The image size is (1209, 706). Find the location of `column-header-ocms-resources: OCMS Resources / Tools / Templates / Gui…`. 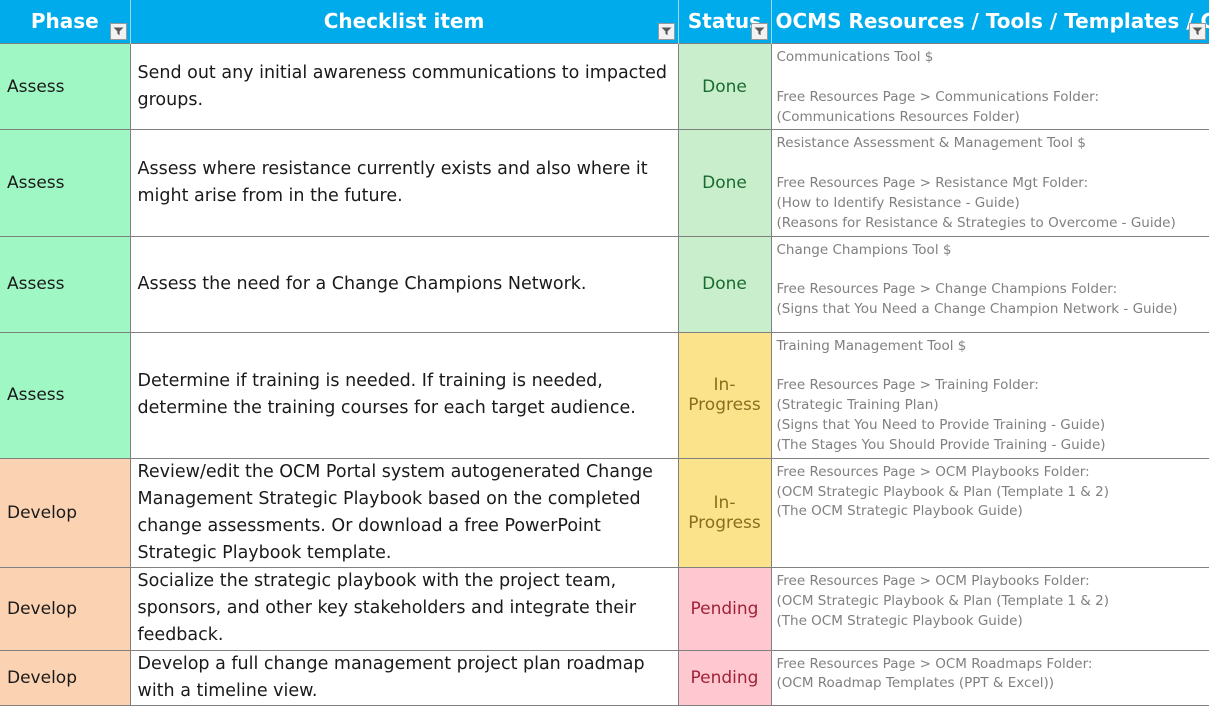

column-header-ocms-resources: OCMS Resources / Tools / Templates / Gui… is located at coordinates (990, 22).